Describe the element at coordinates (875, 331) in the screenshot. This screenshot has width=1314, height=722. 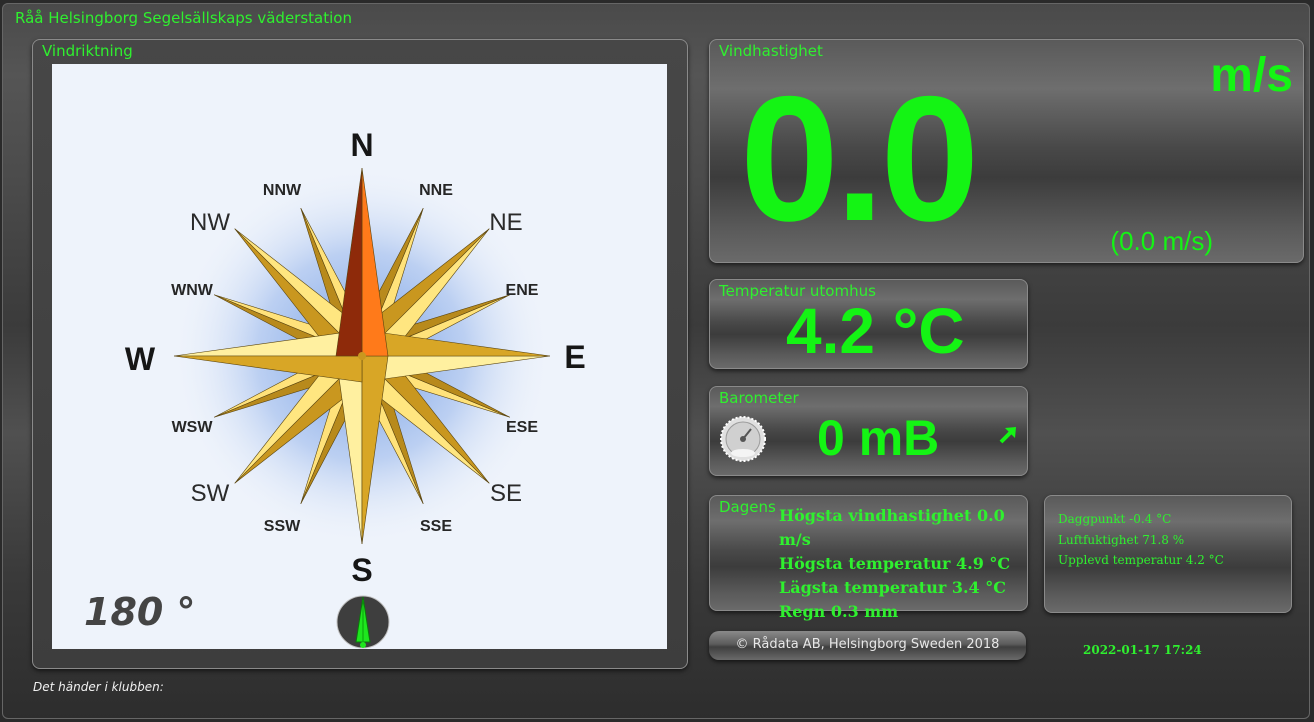
I see `temperature-value: 4.2 °C` at that location.